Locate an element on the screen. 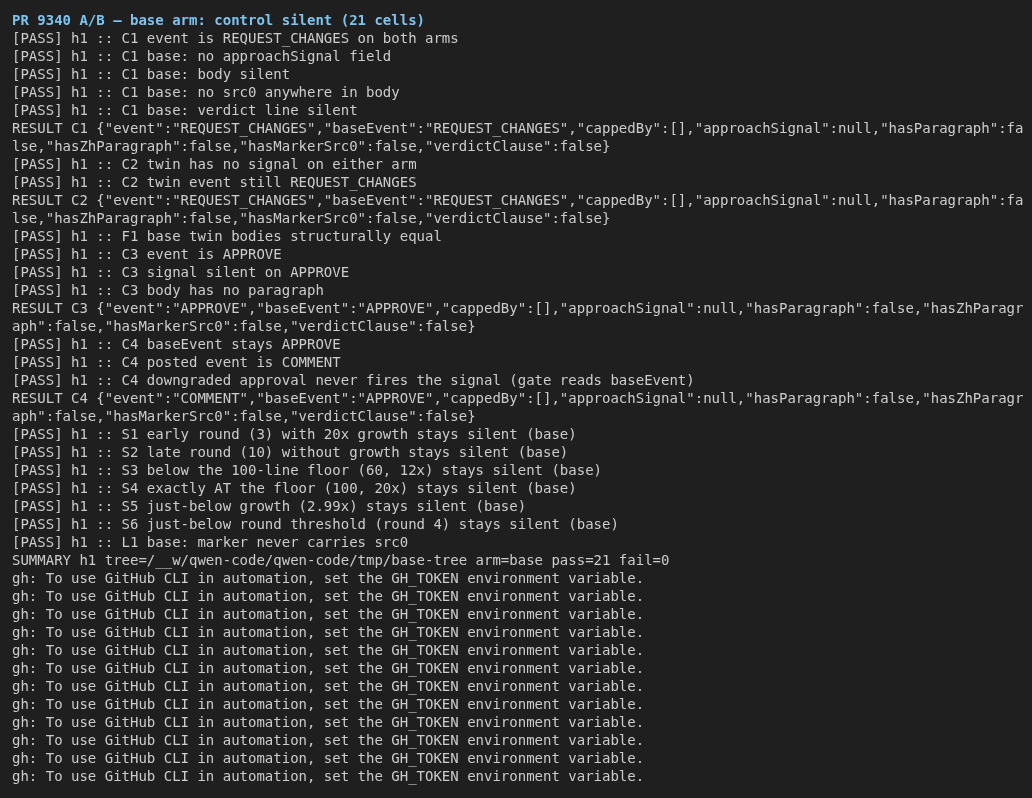 This screenshot has height=798, width=1032. terminal-output-line: [PASS] h1 :: S4 exactly AT the floor (100, 20x) stays silent (base) is located at coordinates (295, 488).